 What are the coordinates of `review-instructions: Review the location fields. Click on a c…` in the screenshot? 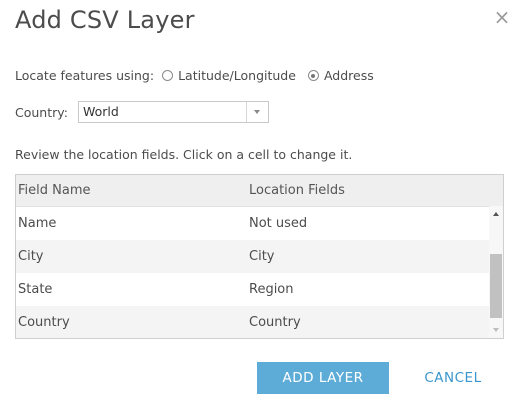 It's located at (184, 154).